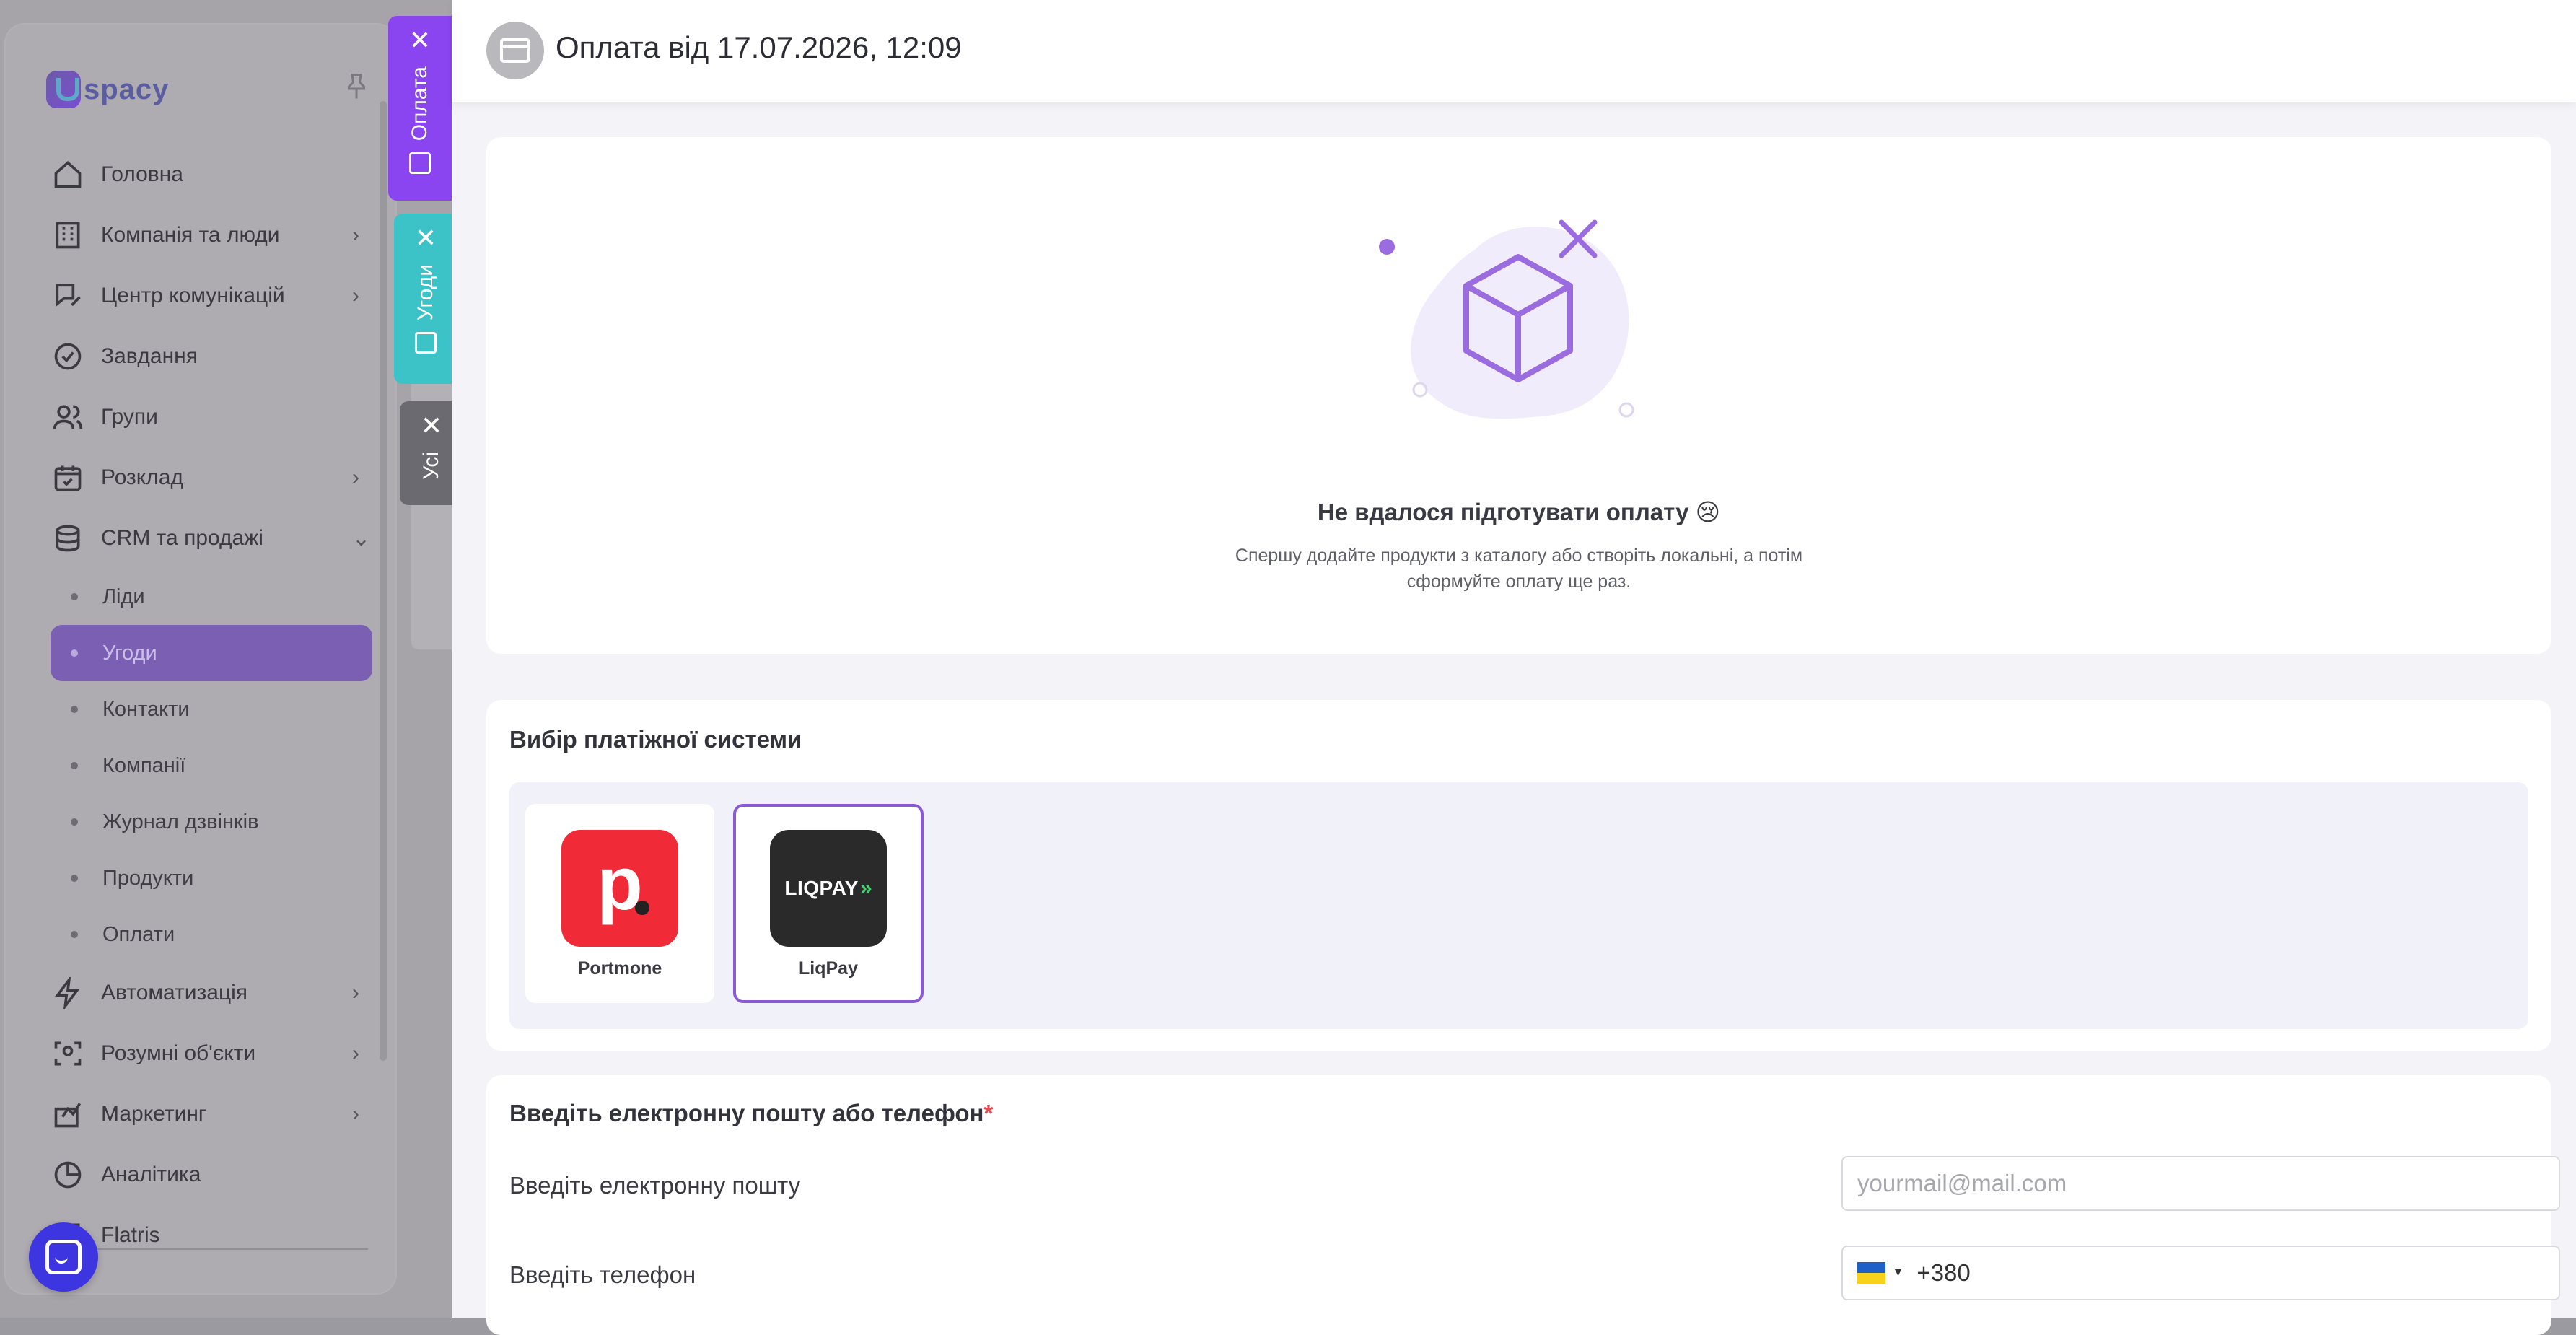 Image resolution: width=2576 pixels, height=1335 pixels. What do you see at coordinates (142, 174) in the screenshot?
I see `sidebar-item-label: Головна` at bounding box center [142, 174].